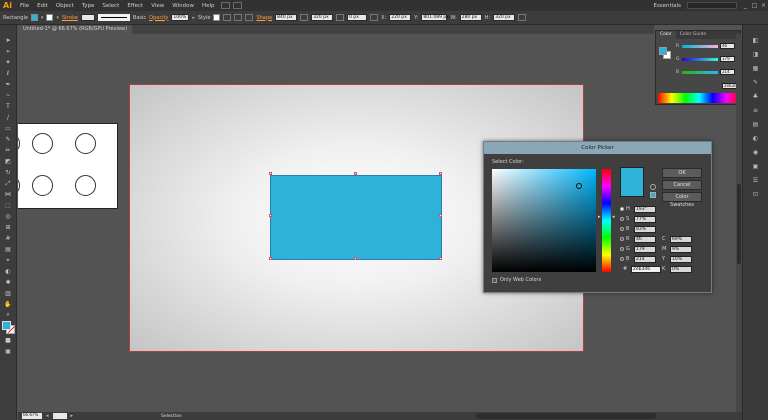 Image resolution: width=768 pixels, height=420 pixels. What do you see at coordinates (8, 260) in the screenshot?
I see `eyedropper-tool-icon: ⌖` at bounding box center [8, 260].